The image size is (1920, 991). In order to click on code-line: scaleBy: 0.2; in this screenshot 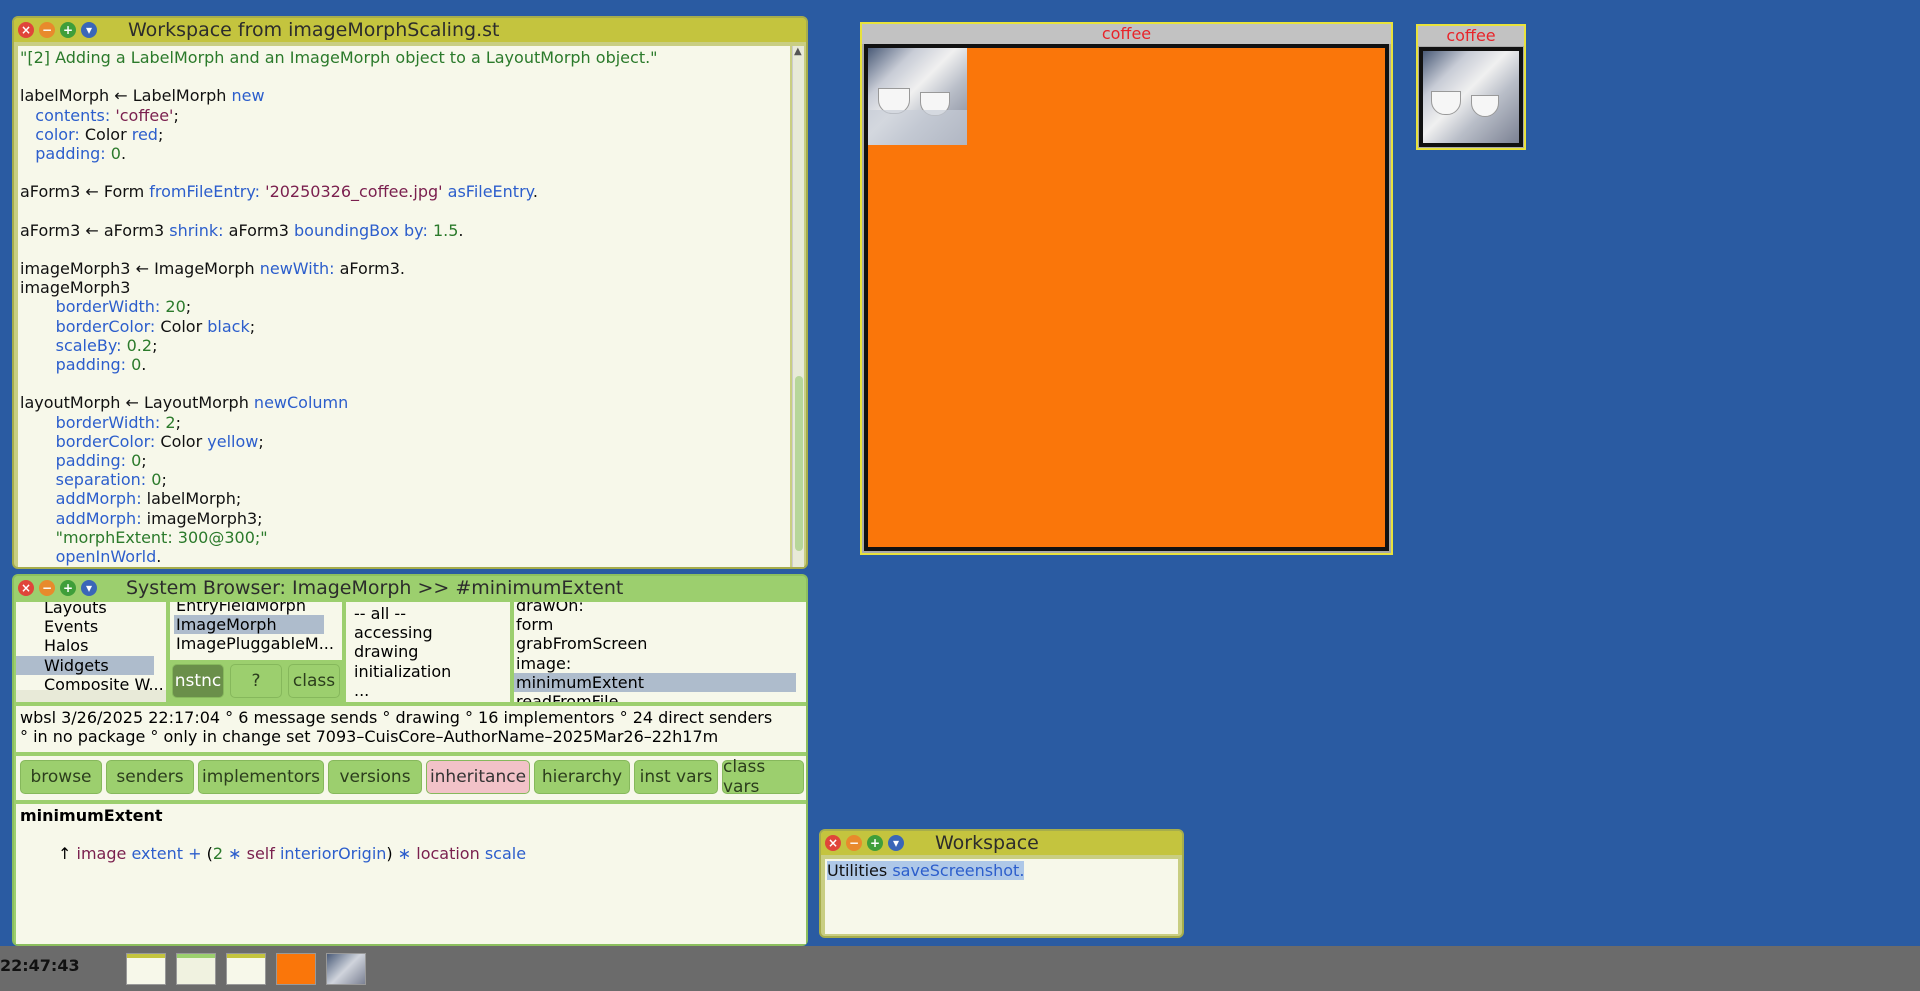, I will do `click(106, 345)`.